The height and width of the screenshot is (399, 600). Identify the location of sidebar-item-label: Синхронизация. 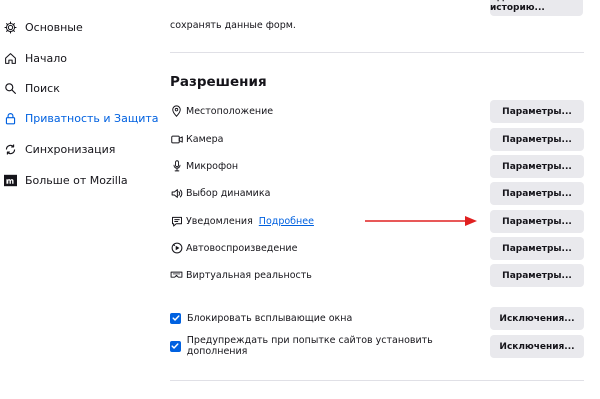
(70, 149).